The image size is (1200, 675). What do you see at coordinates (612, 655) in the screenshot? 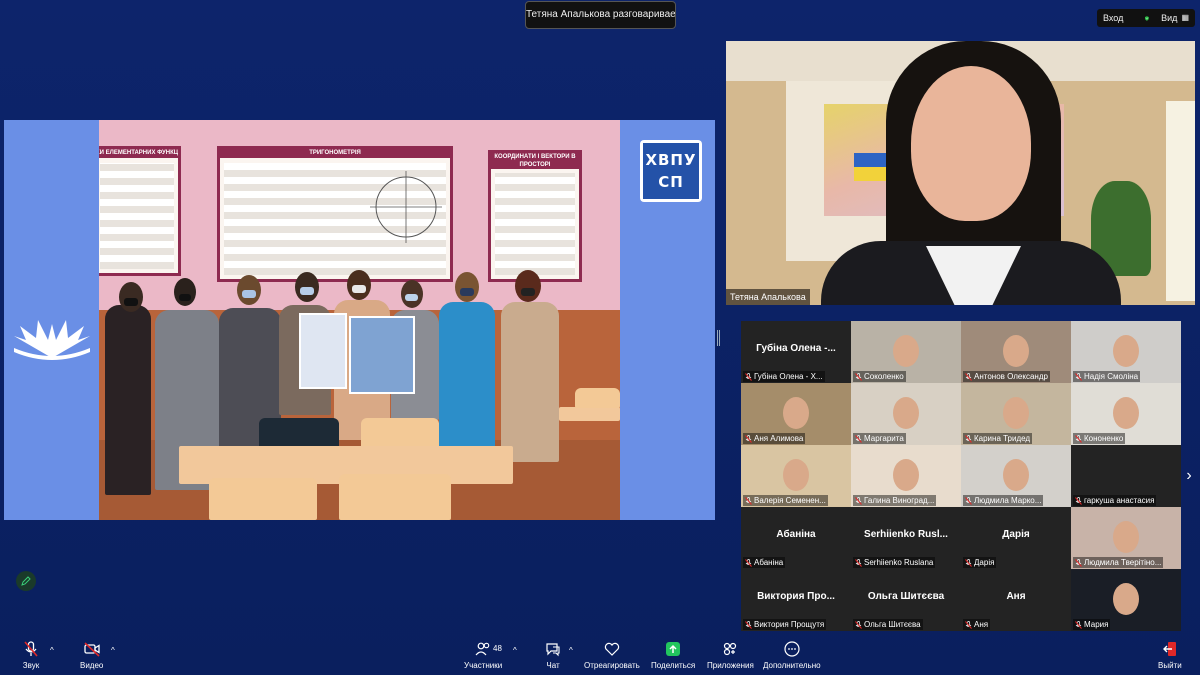
I see `react-button: Отреагировать` at bounding box center [612, 655].